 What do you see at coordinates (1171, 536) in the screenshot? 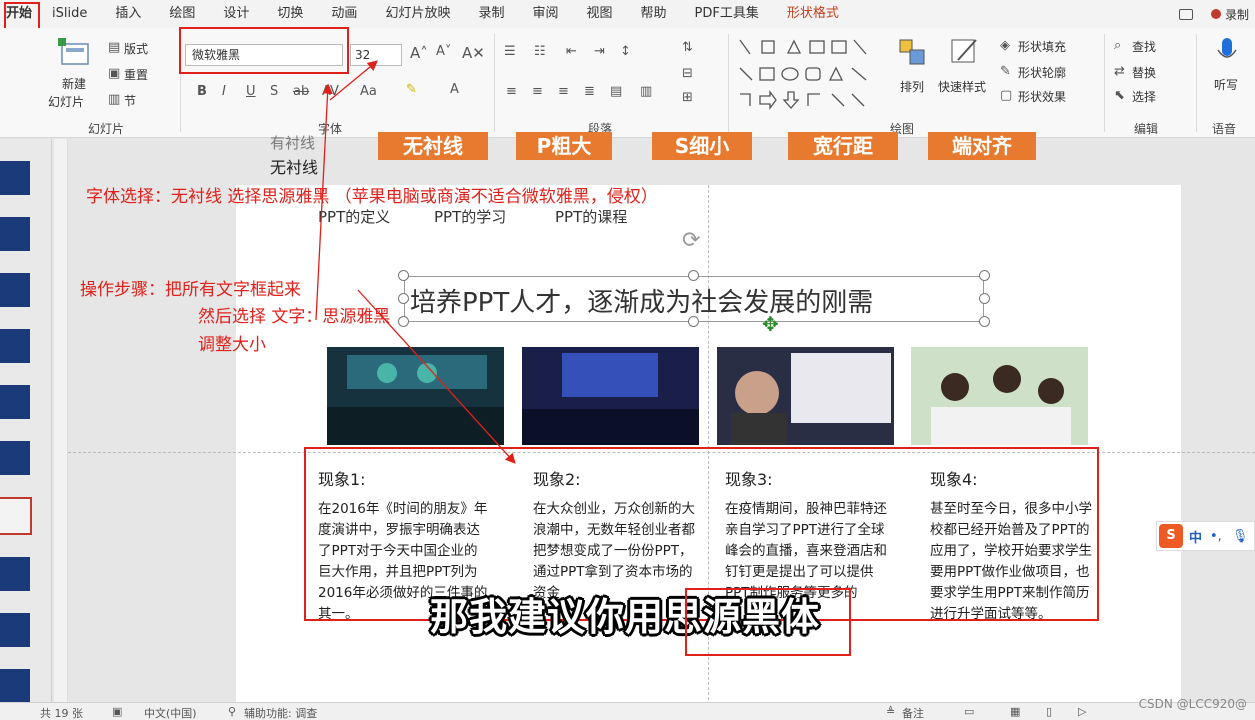
I see `sogou-logo-icon: S` at bounding box center [1171, 536].